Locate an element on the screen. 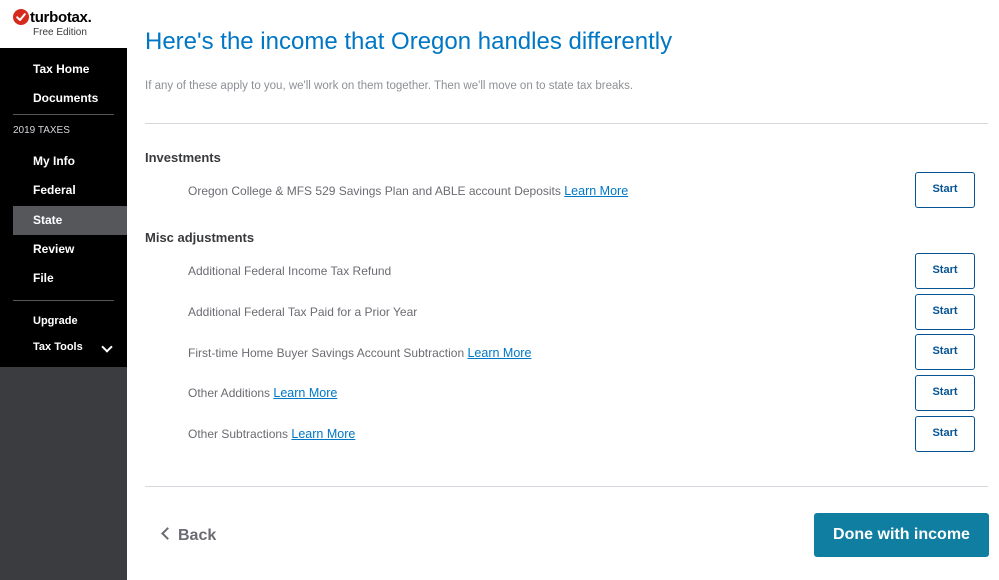 Image resolution: width=999 pixels, height=580 pixels. income-row-text: Other Additions is located at coordinates (229, 393).